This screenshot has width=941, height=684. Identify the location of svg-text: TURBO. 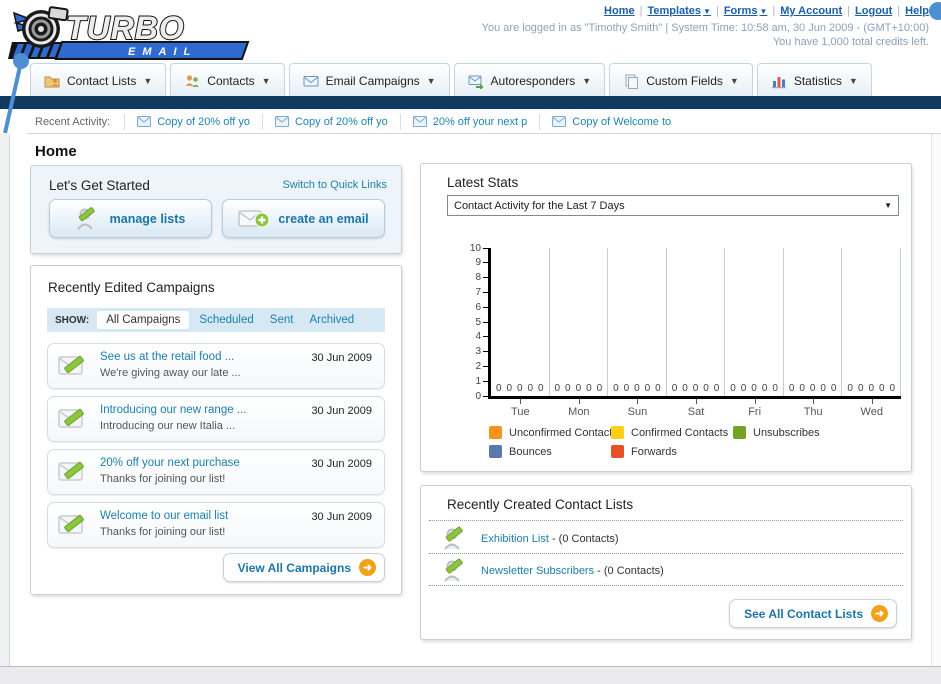
(125, 28).